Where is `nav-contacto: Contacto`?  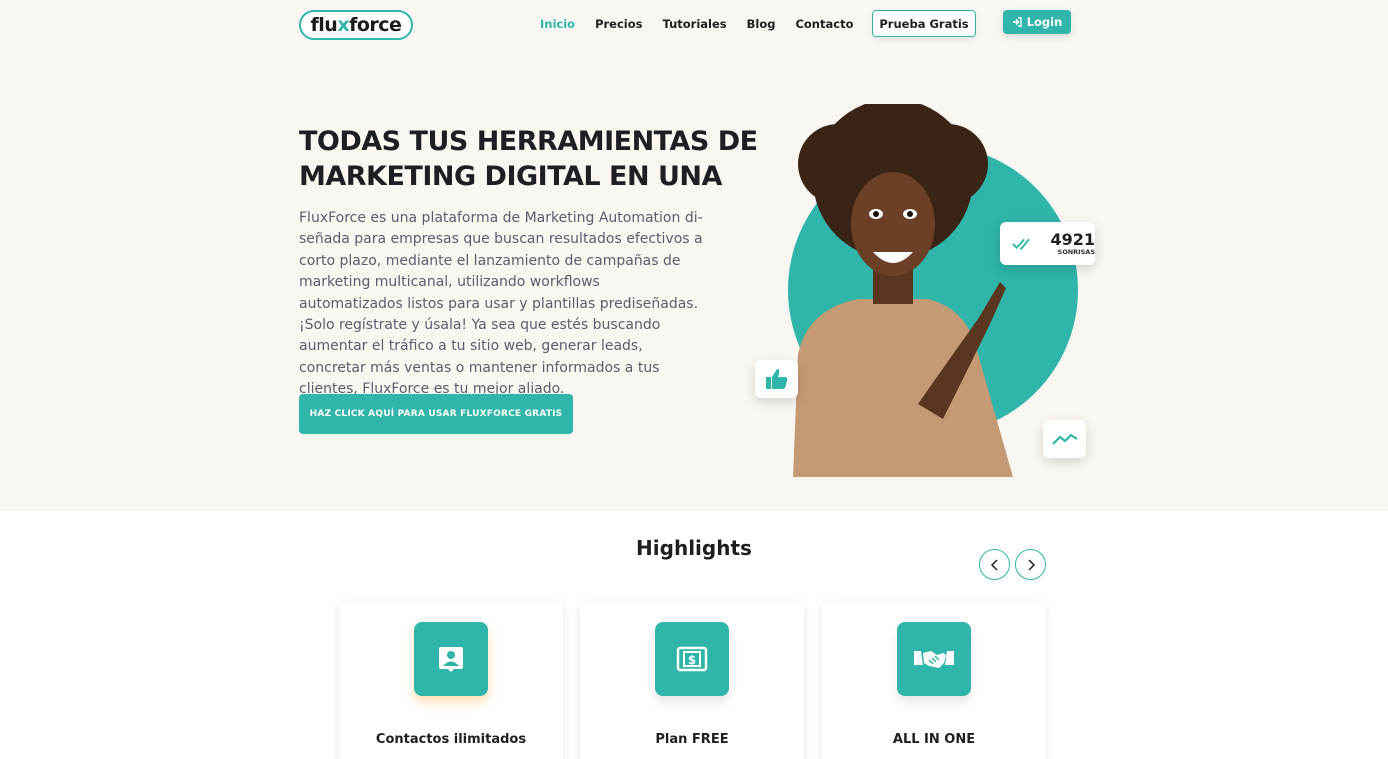
nav-contacto: Contacto is located at coordinates (824, 24).